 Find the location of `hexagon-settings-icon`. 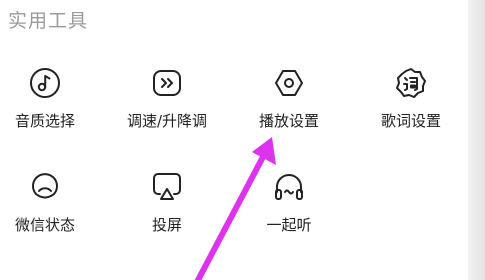

hexagon-settings-icon is located at coordinates (289, 83).